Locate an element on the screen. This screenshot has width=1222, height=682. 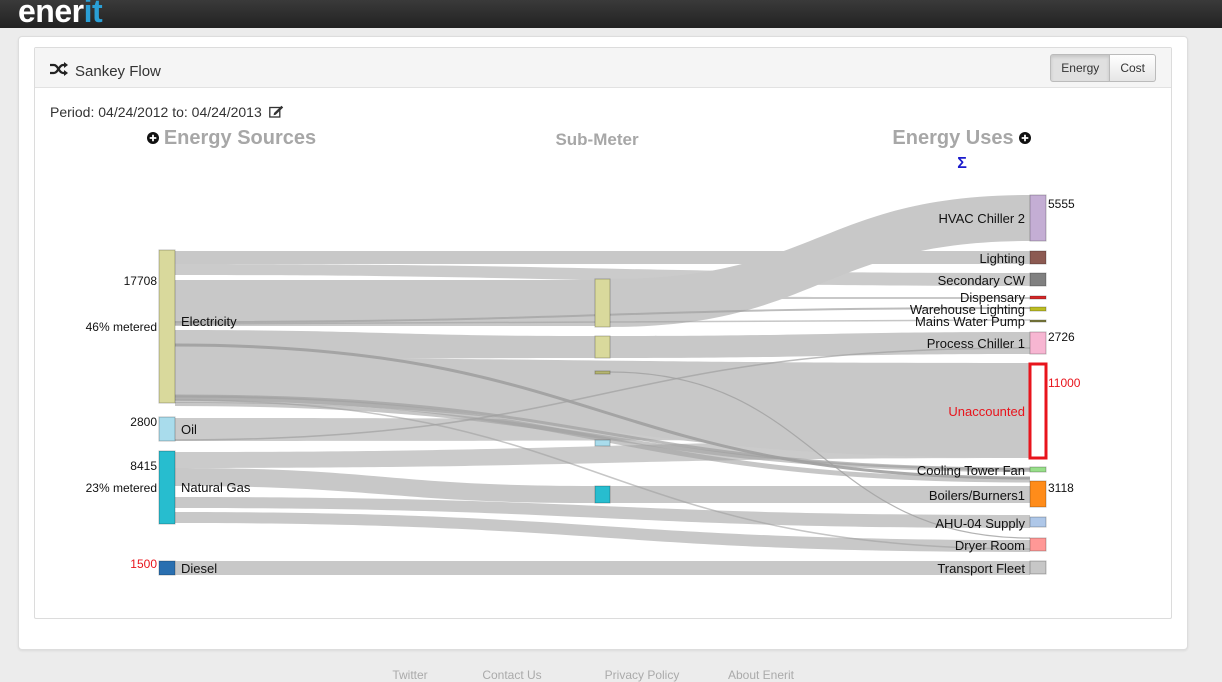
source-meter-electricity: 46% metered is located at coordinates (121, 327).